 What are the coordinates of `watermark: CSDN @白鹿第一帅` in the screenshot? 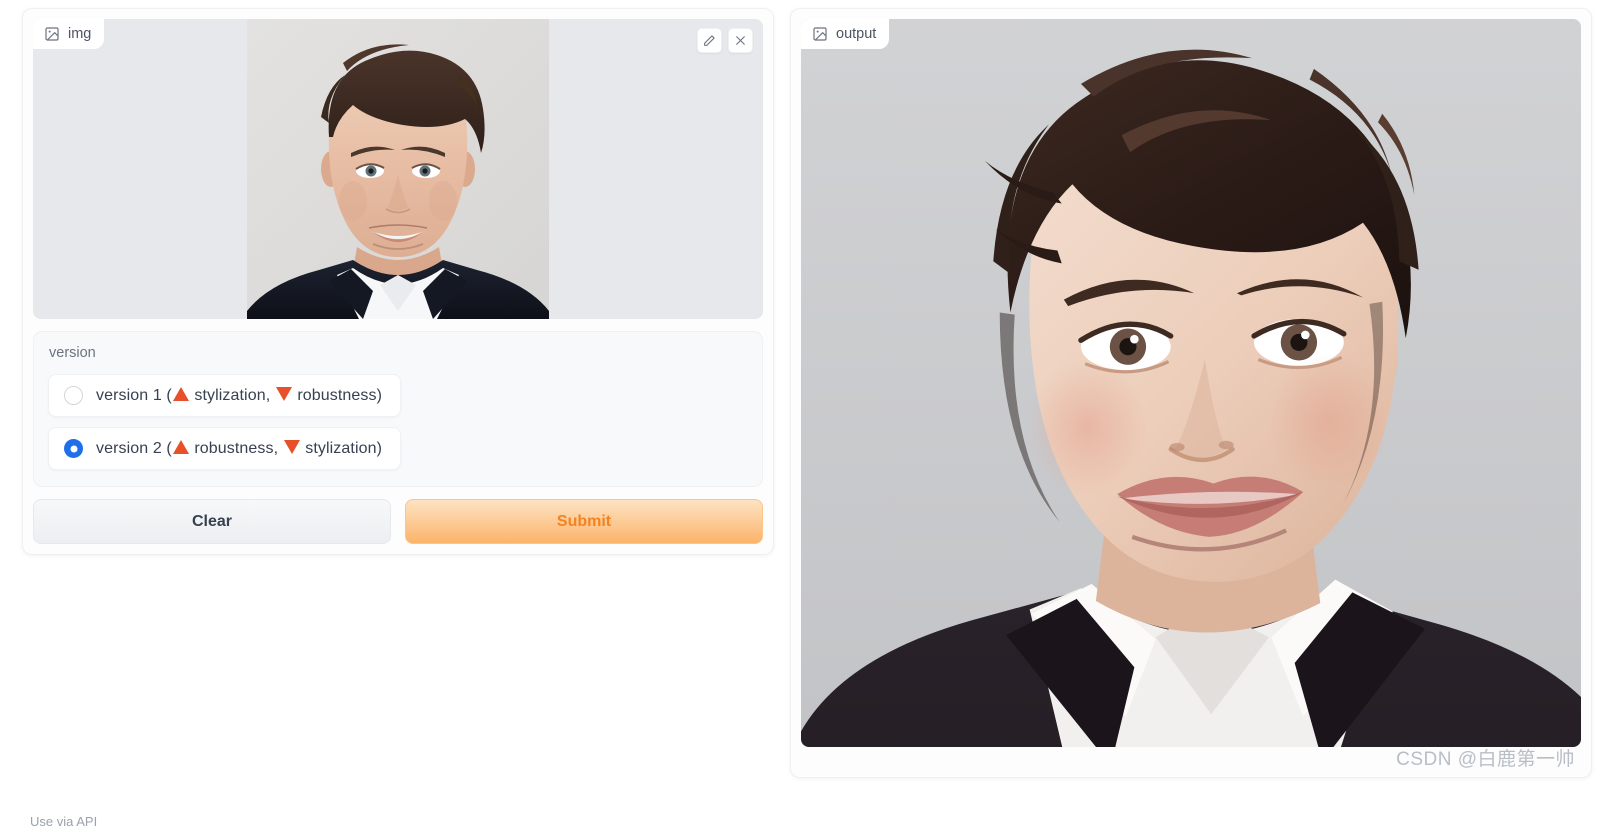 It's located at (1485, 759).